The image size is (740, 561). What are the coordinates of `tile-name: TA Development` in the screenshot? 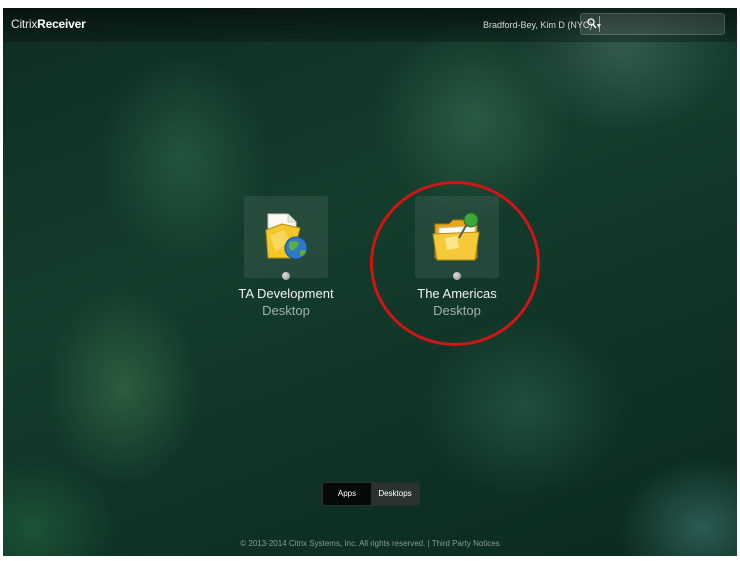 It's located at (286, 293).